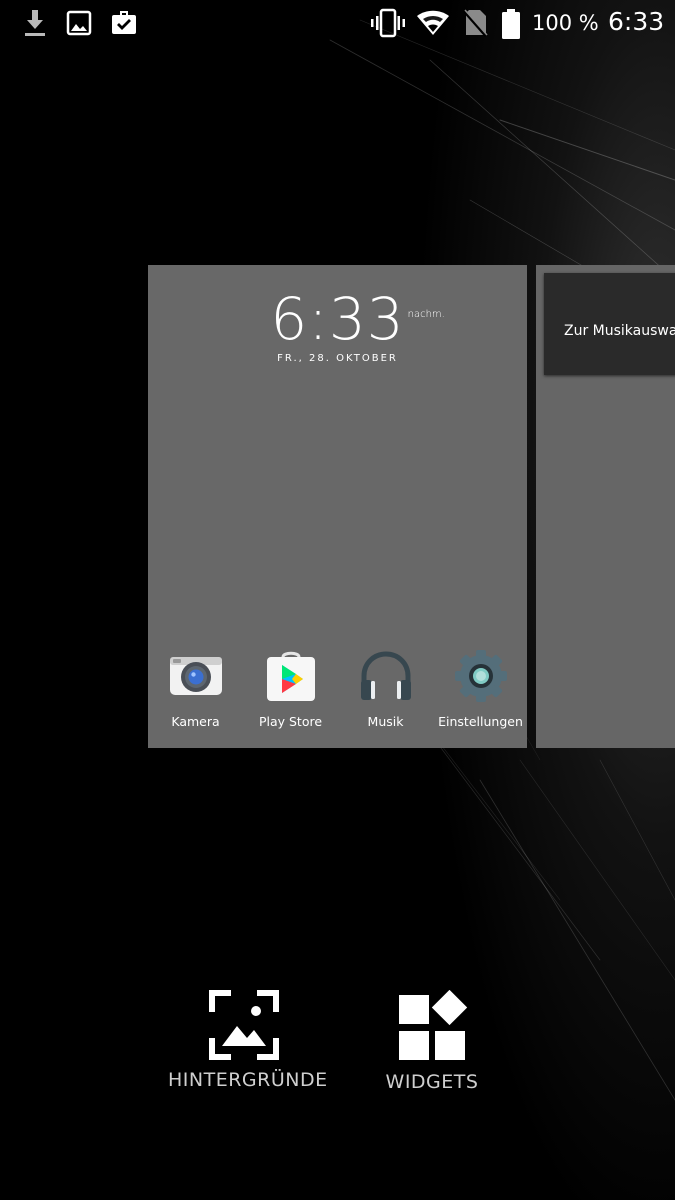  I want to click on app-einstellungen: Einstellungen, so click(480, 692).